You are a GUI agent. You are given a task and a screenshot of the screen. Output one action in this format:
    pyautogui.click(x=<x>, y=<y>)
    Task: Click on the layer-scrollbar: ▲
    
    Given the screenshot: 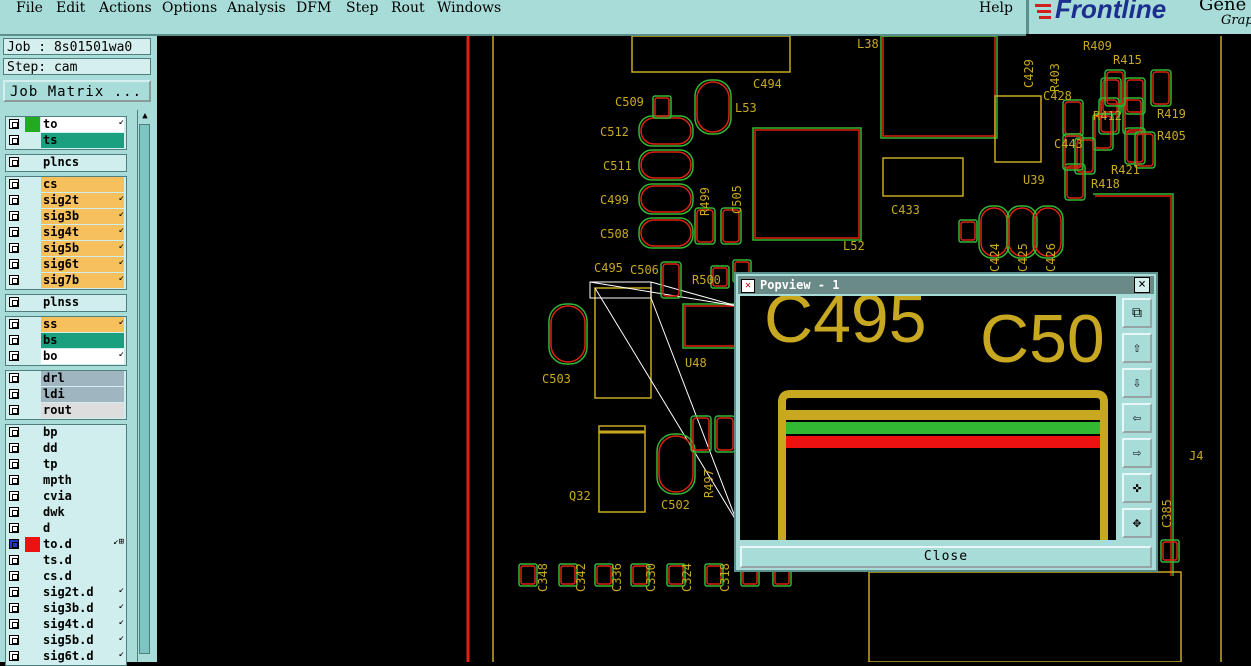 What is the action you would take?
    pyautogui.click(x=144, y=386)
    